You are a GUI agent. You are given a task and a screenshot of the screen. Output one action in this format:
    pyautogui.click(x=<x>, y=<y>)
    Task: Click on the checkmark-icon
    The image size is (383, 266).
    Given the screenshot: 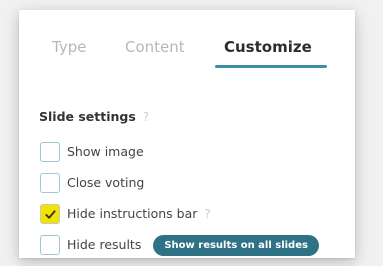 What is the action you would take?
    pyautogui.click(x=50, y=214)
    